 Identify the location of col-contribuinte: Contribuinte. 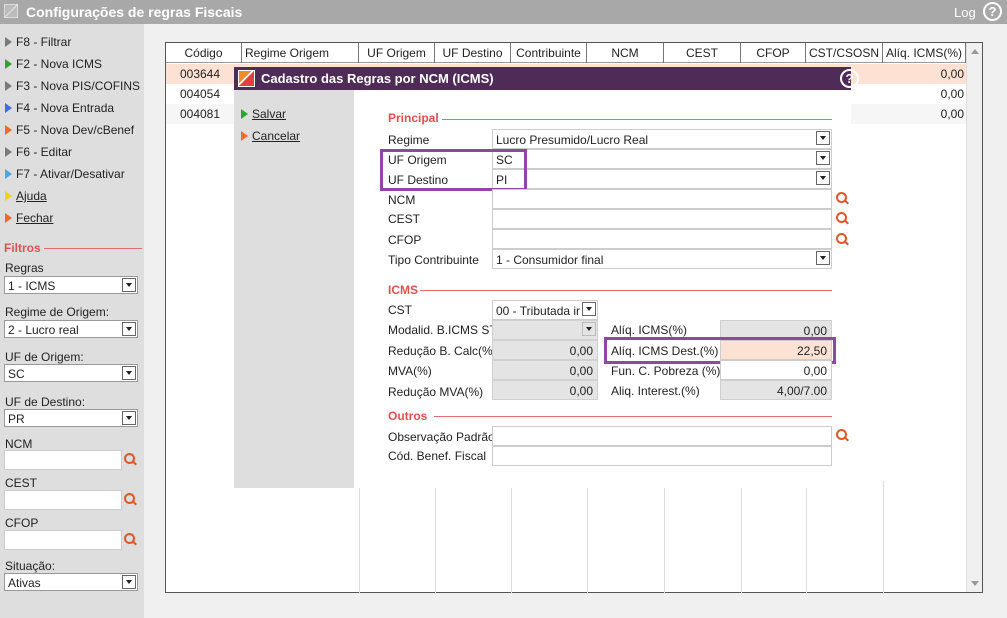
(549, 53).